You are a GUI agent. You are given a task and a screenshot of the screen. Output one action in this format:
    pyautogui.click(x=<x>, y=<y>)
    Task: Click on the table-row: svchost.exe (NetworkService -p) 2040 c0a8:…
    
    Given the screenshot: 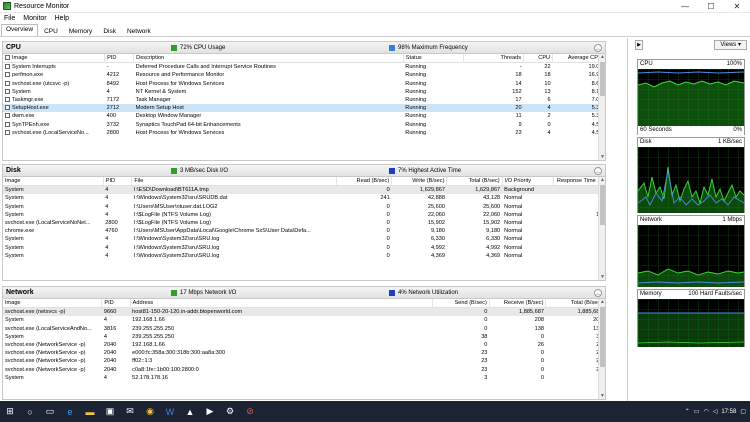 What is the action you would take?
    pyautogui.click(x=304, y=370)
    